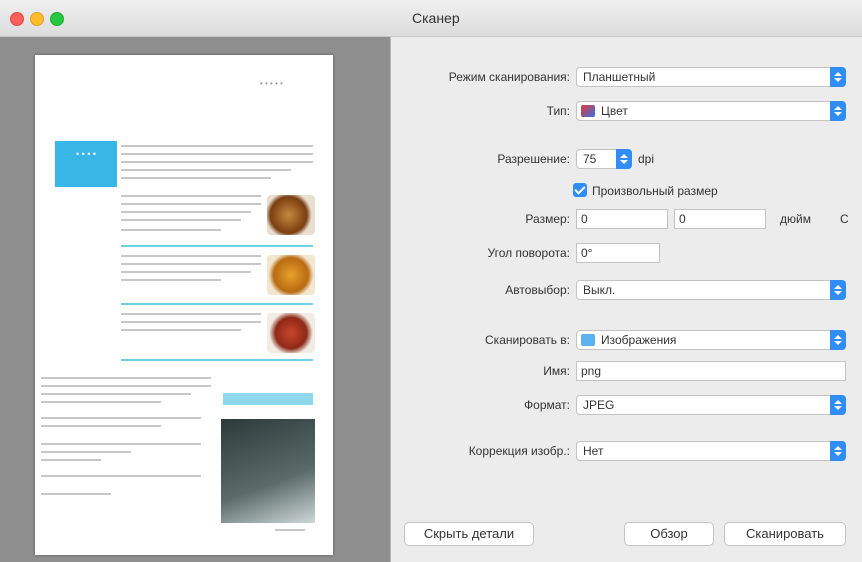  I want to click on browse-button: Обзор, so click(669, 534).